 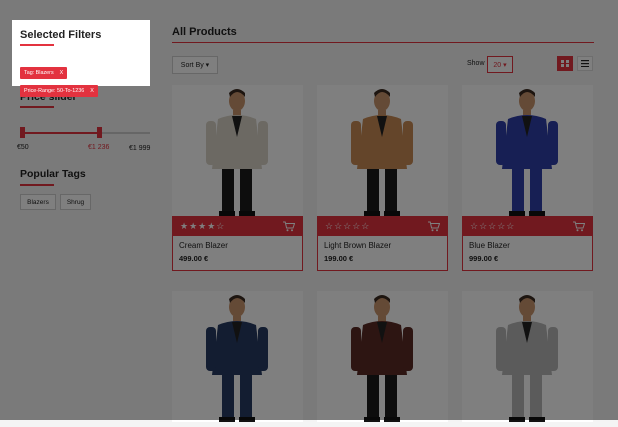 I want to click on rating-stars: ★★★★☆, so click(x=203, y=225).